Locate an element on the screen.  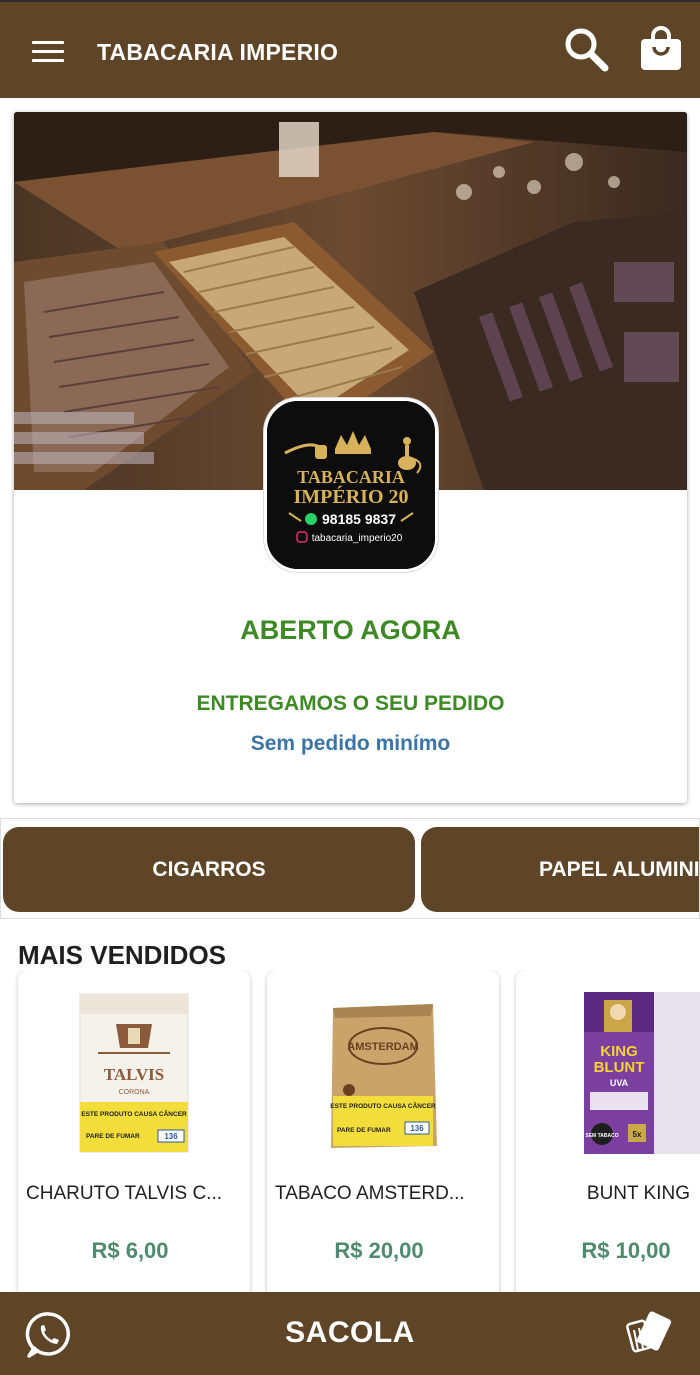
pack-brand: AMSTERDAM is located at coordinates (383, 1047).